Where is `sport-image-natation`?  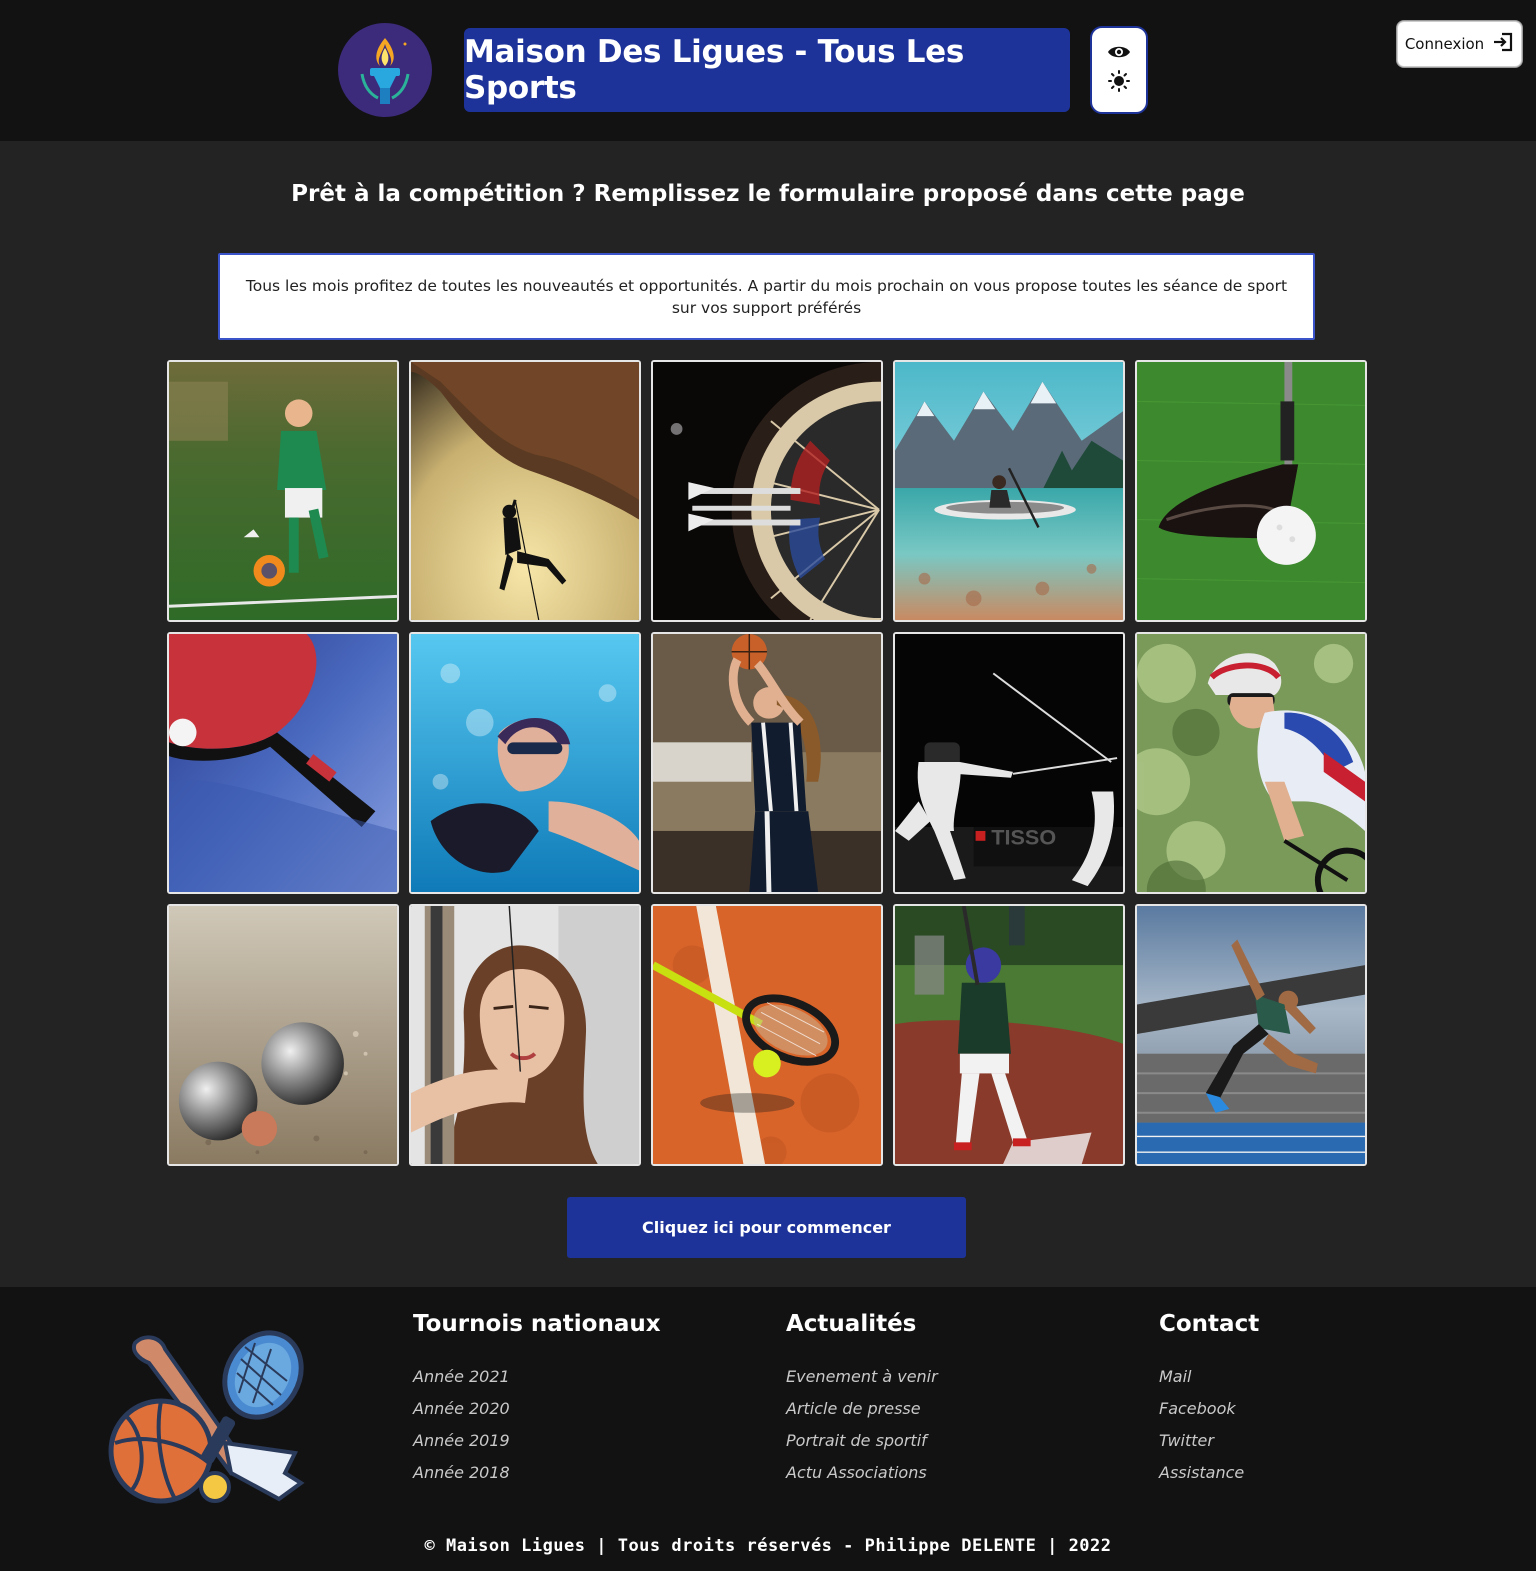 sport-image-natation is located at coordinates (525, 763).